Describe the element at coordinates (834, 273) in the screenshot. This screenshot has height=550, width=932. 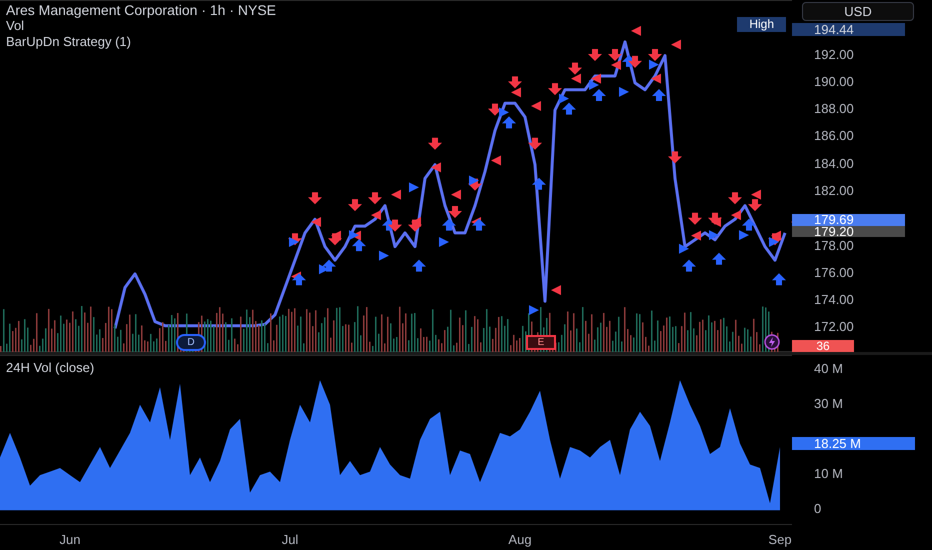
I see `price-tick-label: 176.00` at that location.